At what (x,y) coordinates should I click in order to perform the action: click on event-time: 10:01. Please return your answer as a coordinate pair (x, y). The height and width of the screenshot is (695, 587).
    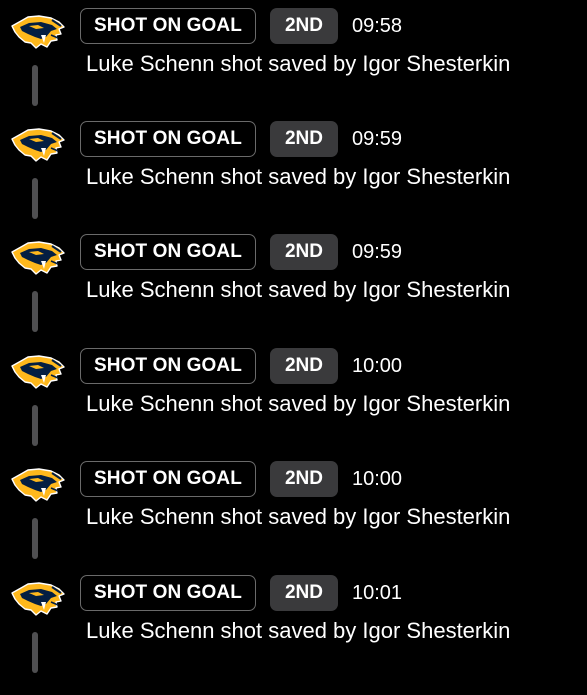
    Looking at the image, I should click on (377, 593).